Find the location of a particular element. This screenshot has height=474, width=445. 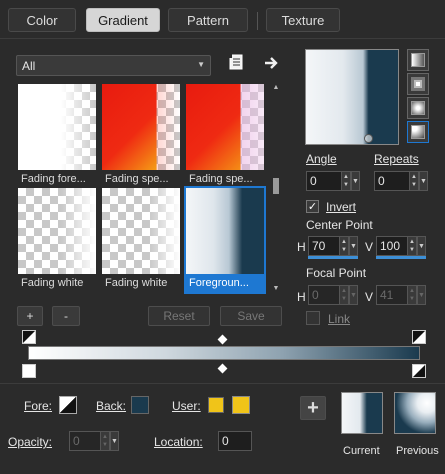

add-to-swatches-button: + is located at coordinates (313, 408).